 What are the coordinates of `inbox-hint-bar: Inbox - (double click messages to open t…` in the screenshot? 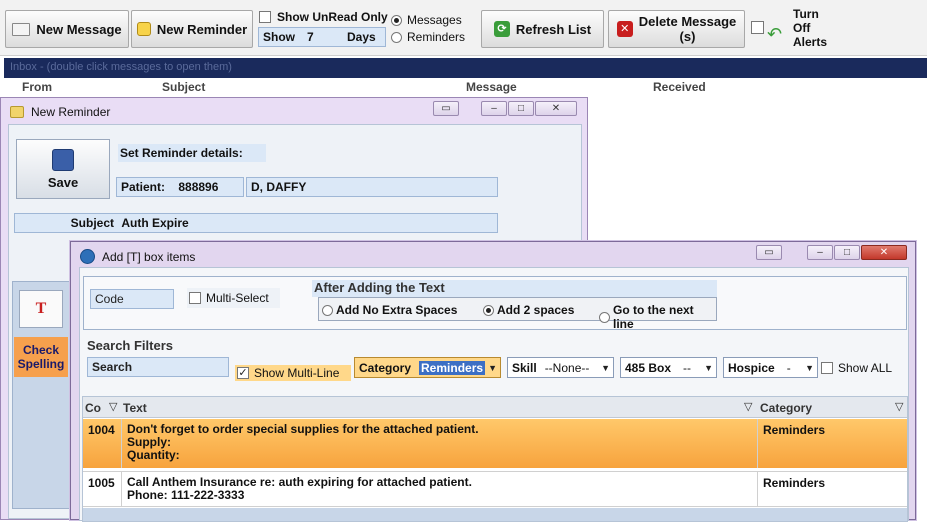 It's located at (465, 68).